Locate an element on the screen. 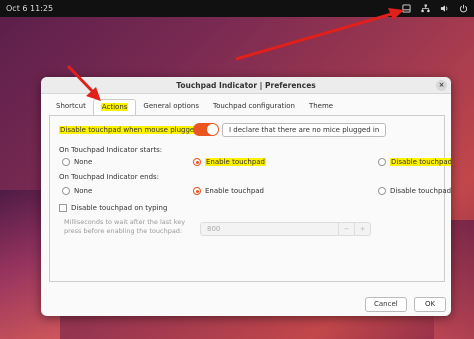  start-radio-enable: Enable touchpad is located at coordinates (229, 162).